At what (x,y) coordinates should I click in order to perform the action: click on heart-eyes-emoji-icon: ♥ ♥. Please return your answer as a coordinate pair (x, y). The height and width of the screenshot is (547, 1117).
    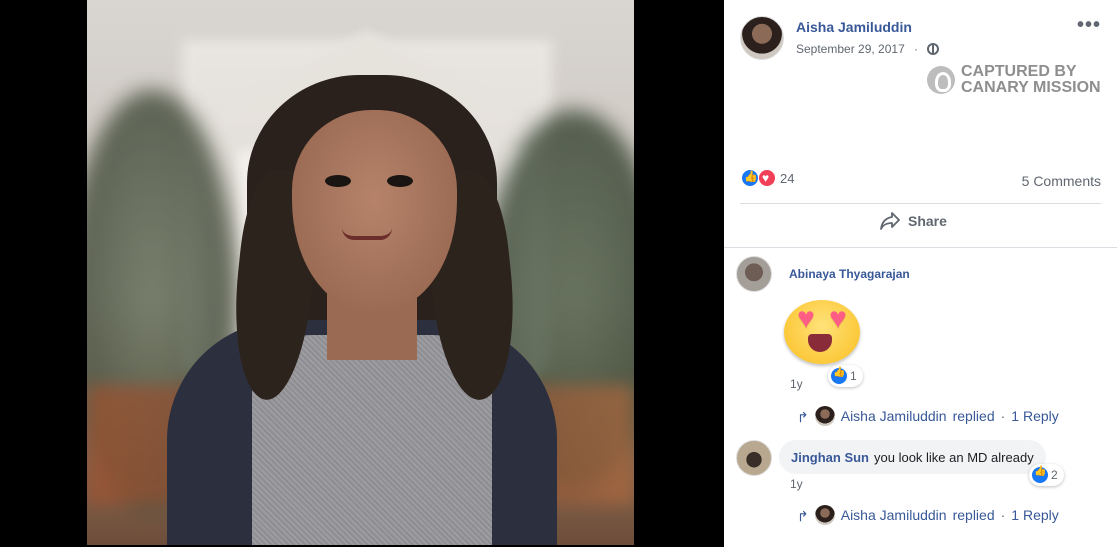
    Looking at the image, I should click on (822, 331).